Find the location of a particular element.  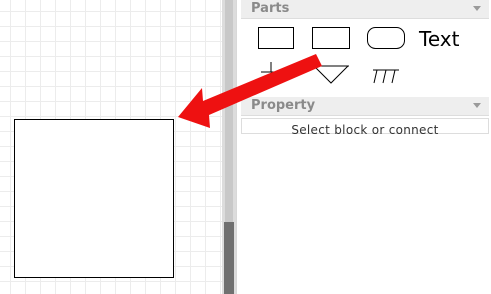

triangle-icon is located at coordinates (331, 74).